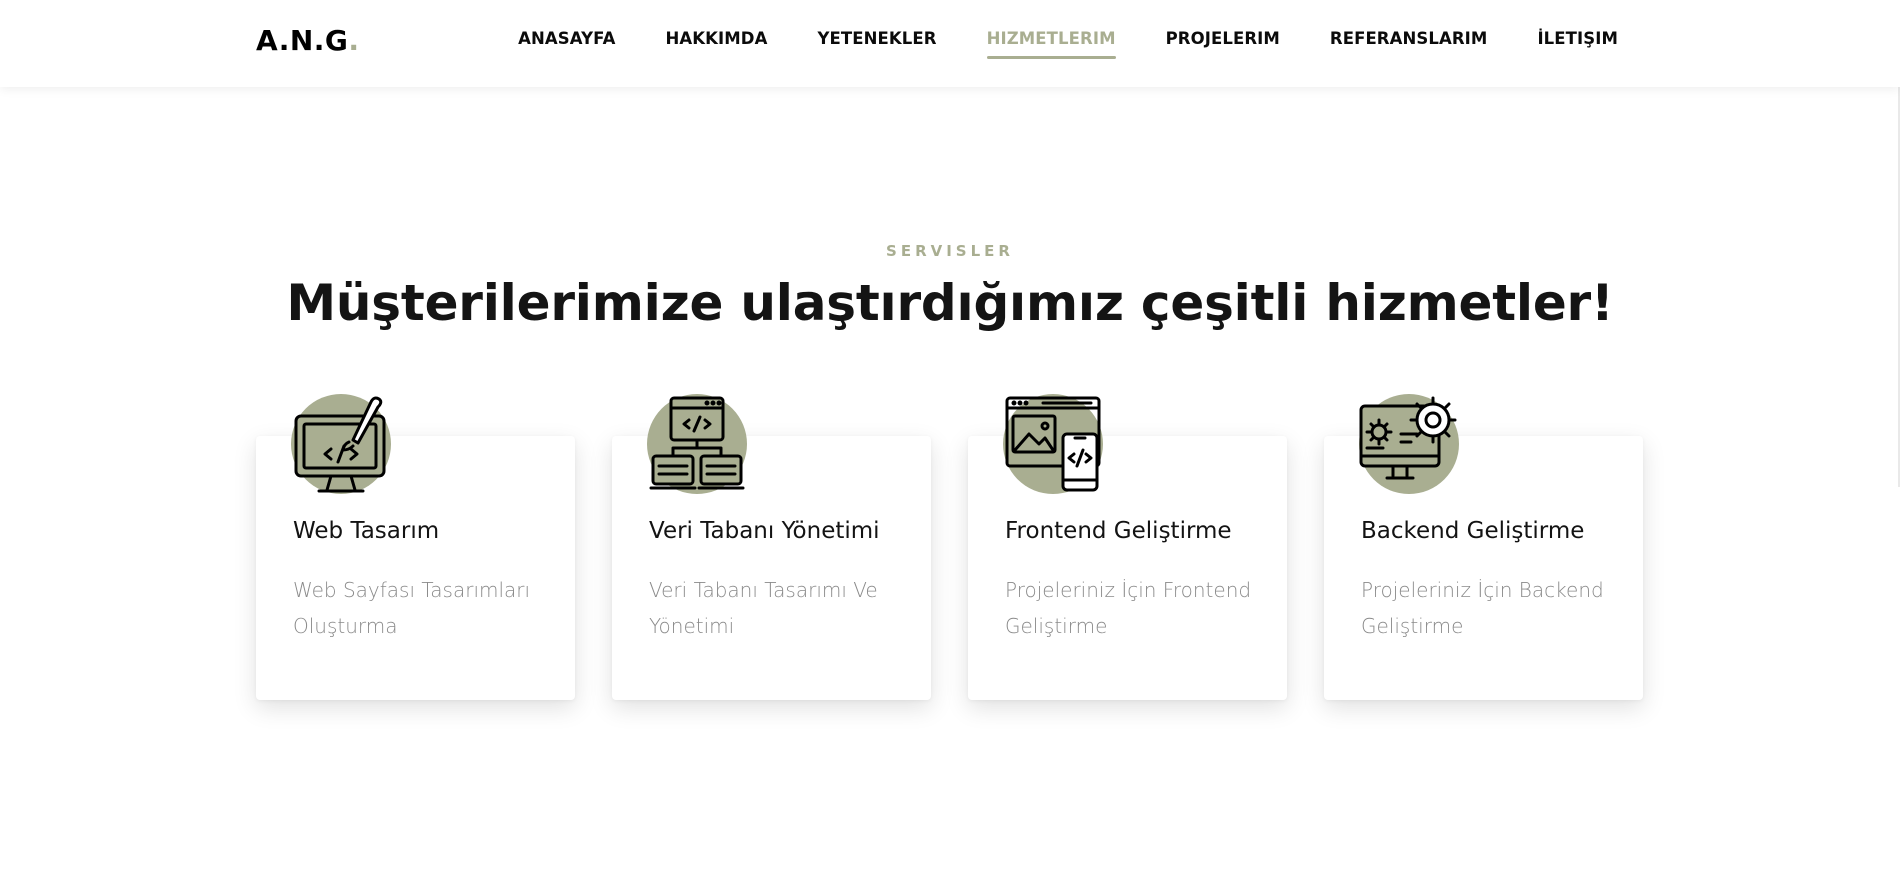  I want to click on nav-item-yetenekler: YETENEKLER, so click(876, 38).